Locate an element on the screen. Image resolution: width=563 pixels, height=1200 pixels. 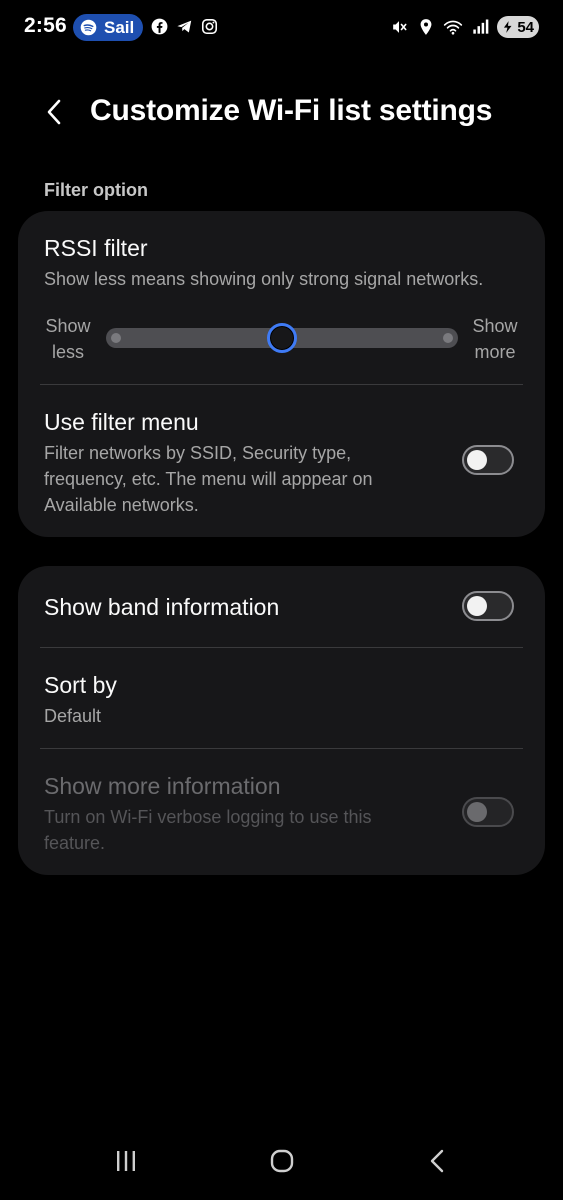
use-filter-menu-subtitle-line1: Filter networks by SSID, Security type, is located at coordinates (198, 453).